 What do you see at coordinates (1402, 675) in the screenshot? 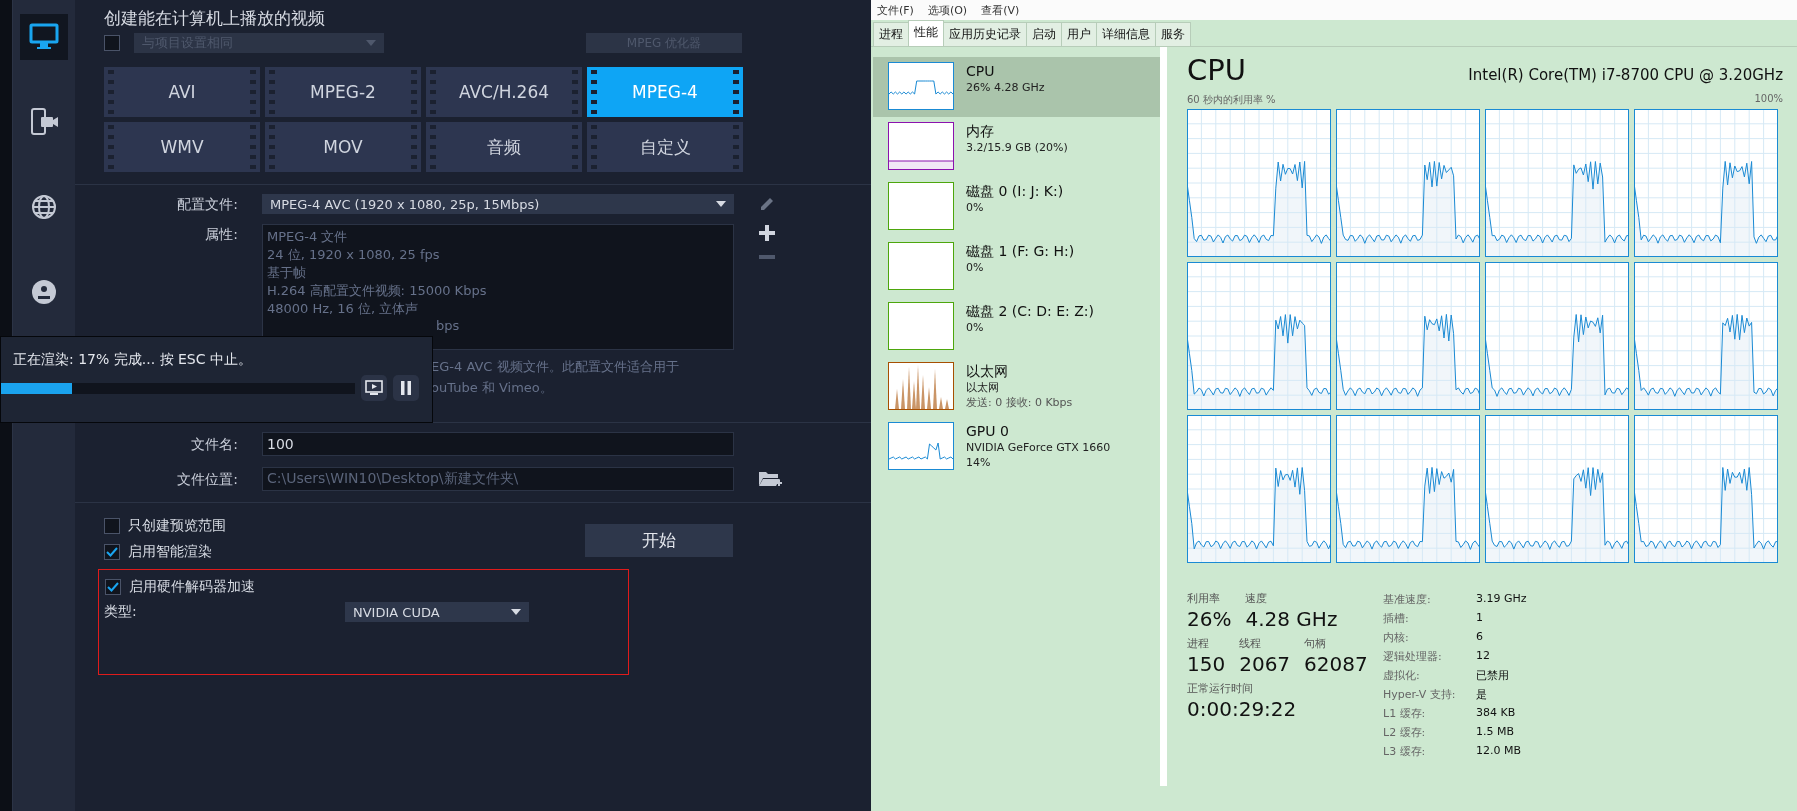
I see `spec-label: 虚拟化:` at bounding box center [1402, 675].